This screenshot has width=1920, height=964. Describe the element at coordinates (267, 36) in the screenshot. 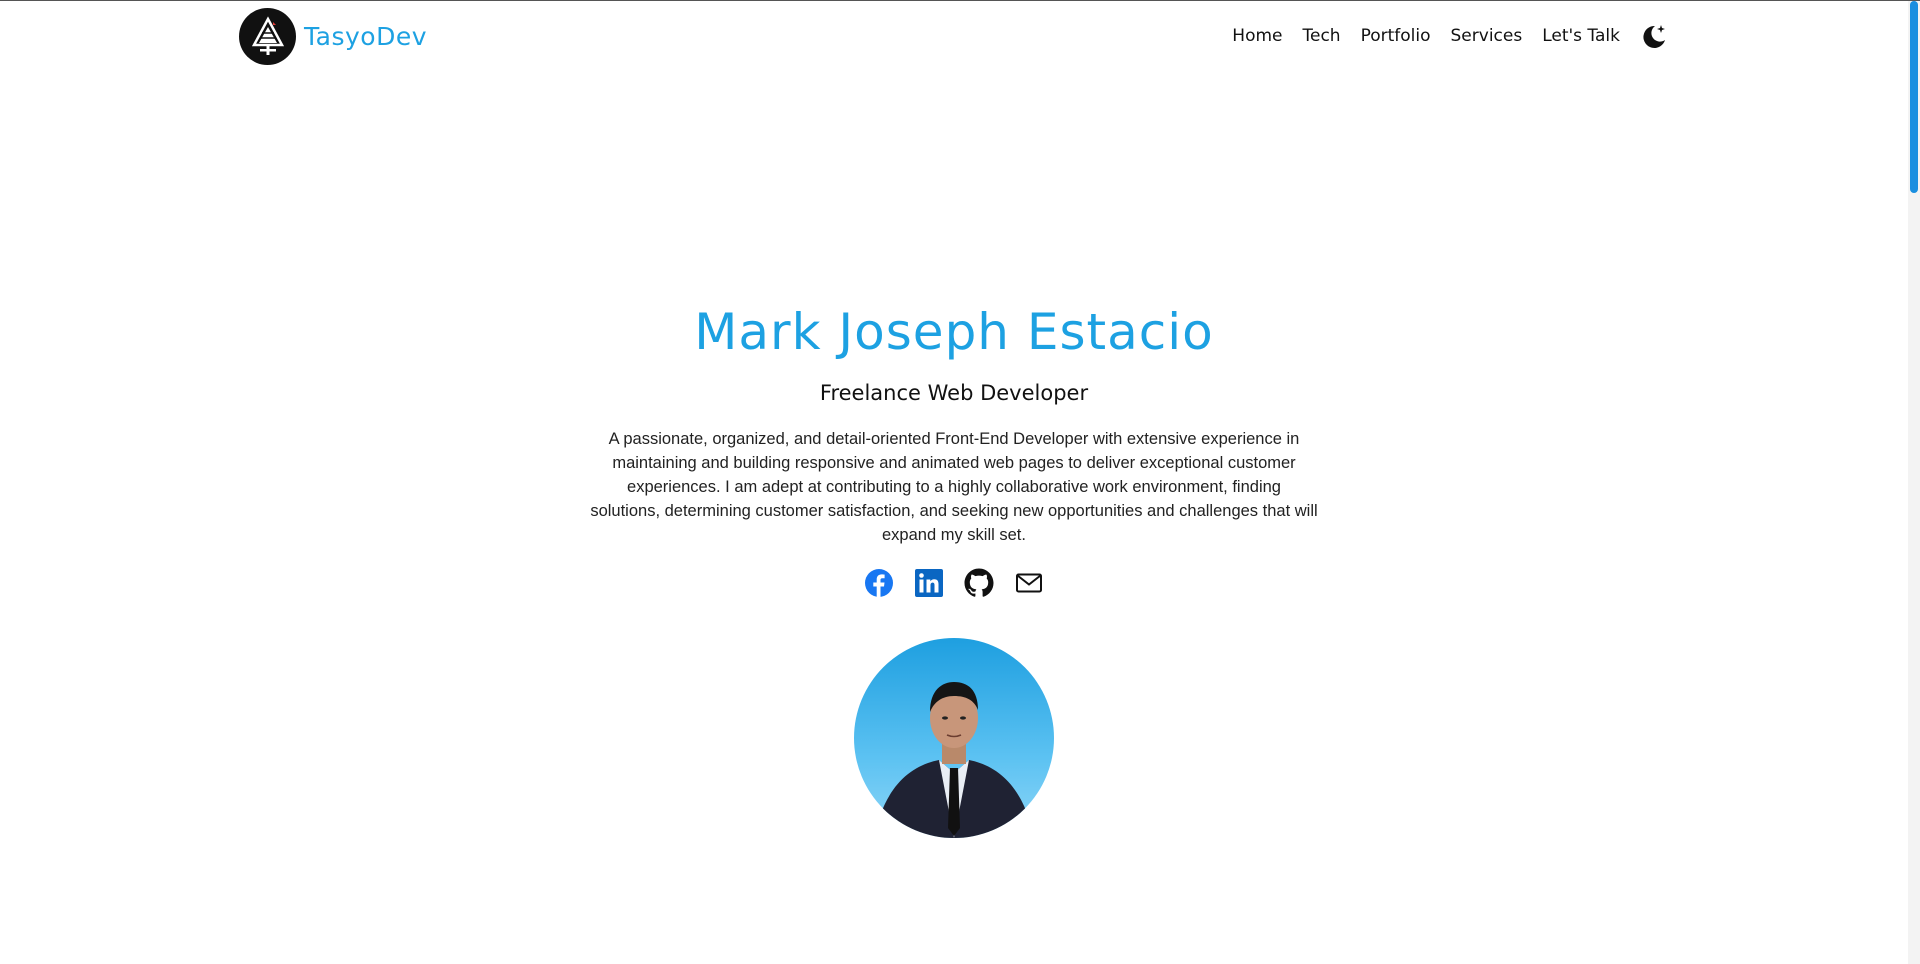

I see `tasyodev-logo-icon` at that location.